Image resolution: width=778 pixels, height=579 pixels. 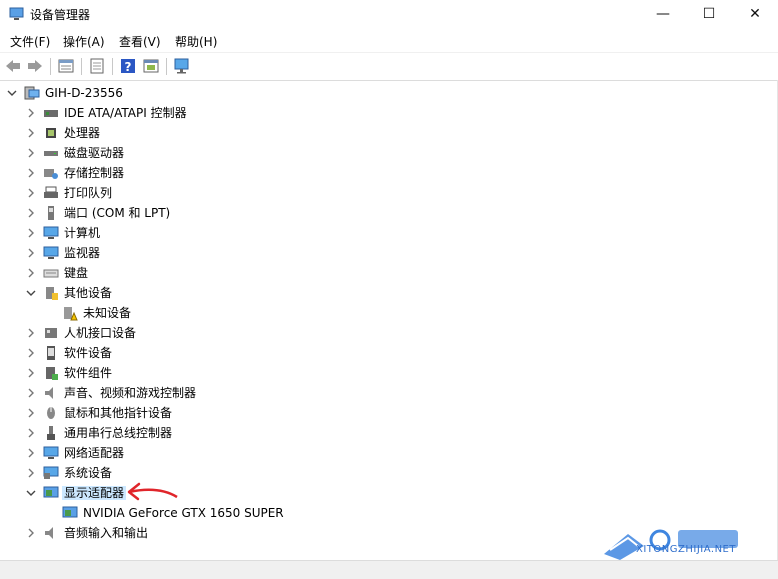 What do you see at coordinates (51, 193) in the screenshot?
I see `printer-icon` at bounding box center [51, 193].